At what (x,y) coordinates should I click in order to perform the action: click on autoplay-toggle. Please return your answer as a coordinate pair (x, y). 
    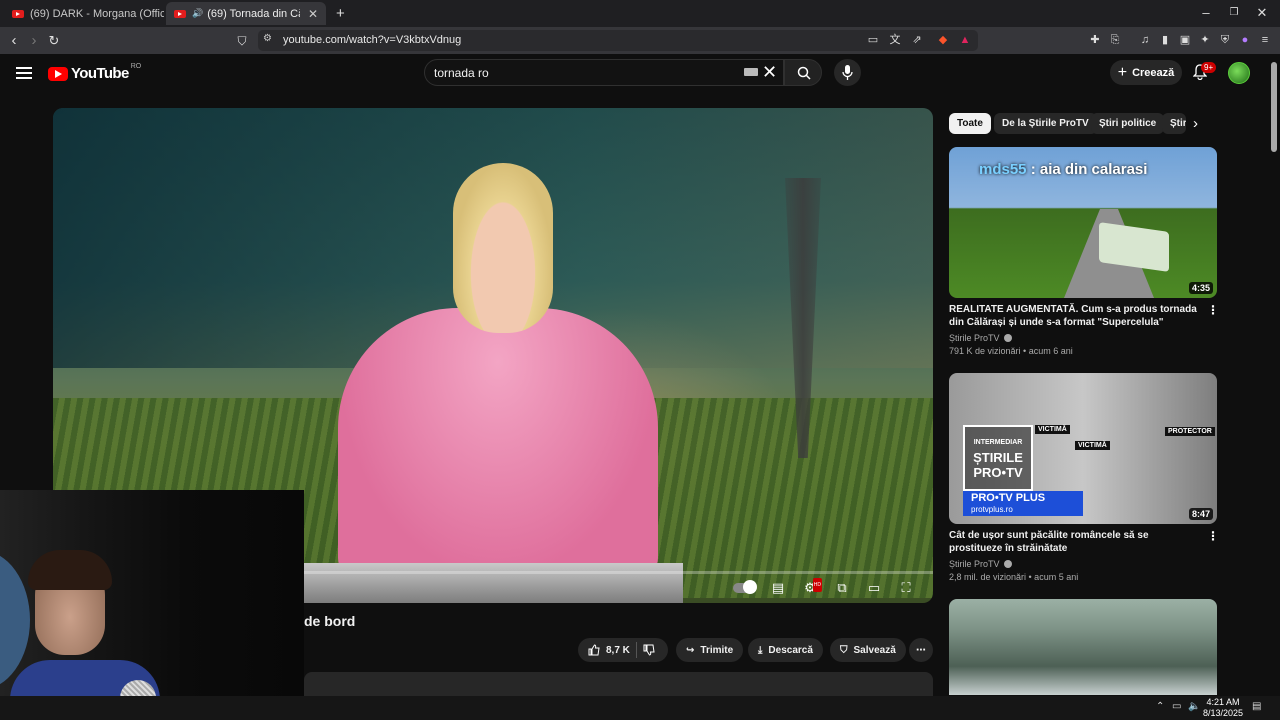
    Looking at the image, I should click on (745, 587).